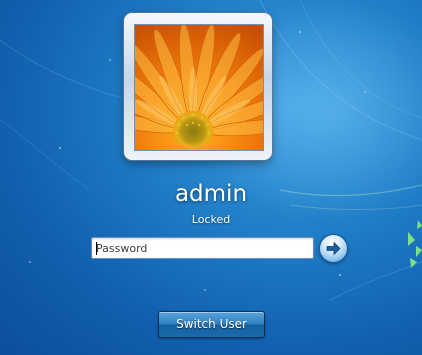 This screenshot has height=355, width=422. I want to click on user-tile-picture, so click(199, 87).